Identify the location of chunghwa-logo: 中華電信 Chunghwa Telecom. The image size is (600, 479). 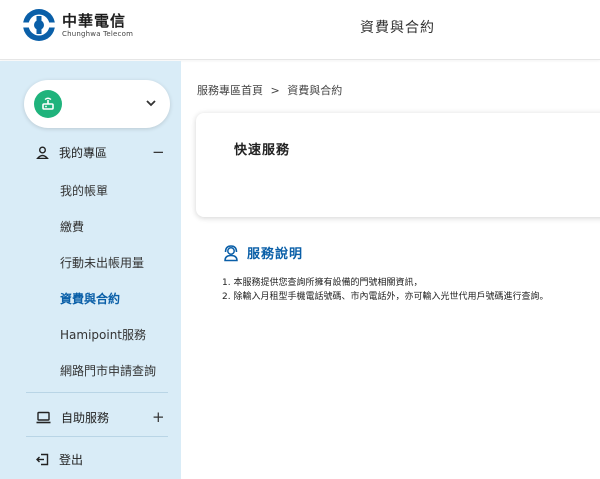
(77, 25).